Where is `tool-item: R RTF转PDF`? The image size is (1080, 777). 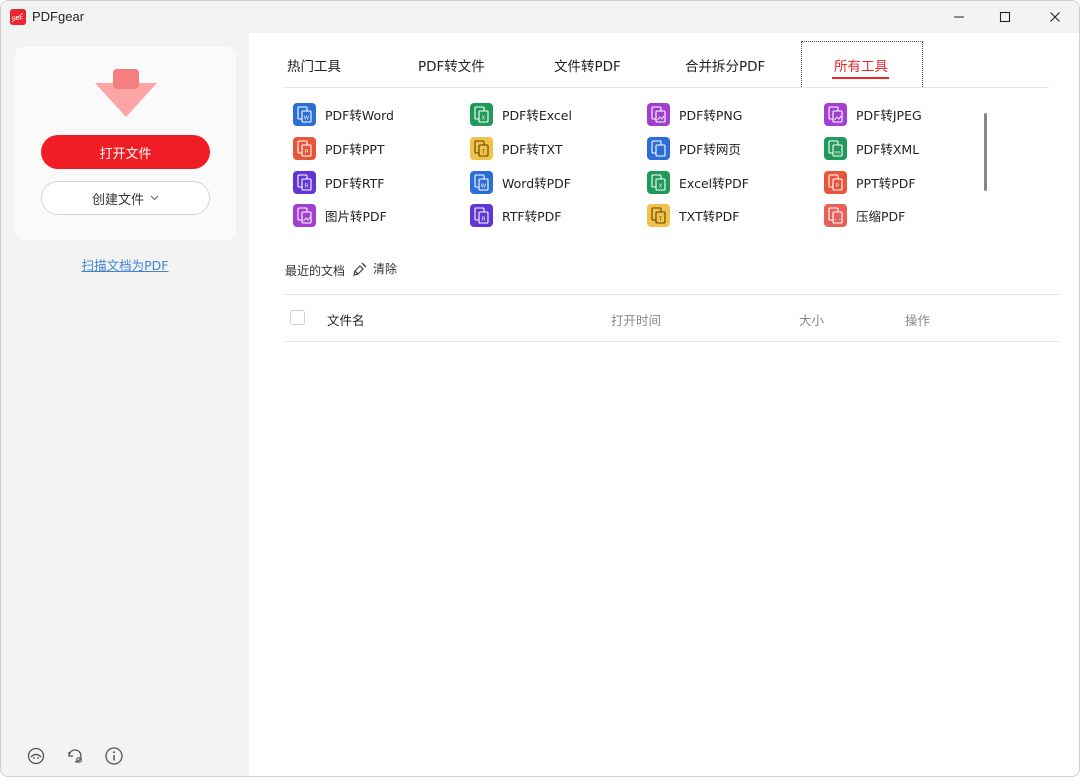 tool-item: R RTF转PDF is located at coordinates (515, 215).